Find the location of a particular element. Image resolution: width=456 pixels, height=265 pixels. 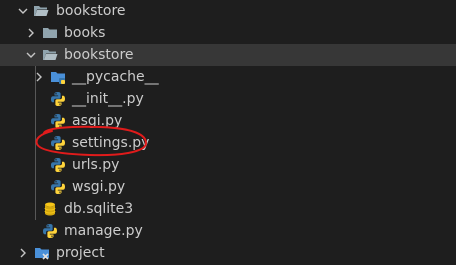

tree-item-label: project is located at coordinates (80, 253).